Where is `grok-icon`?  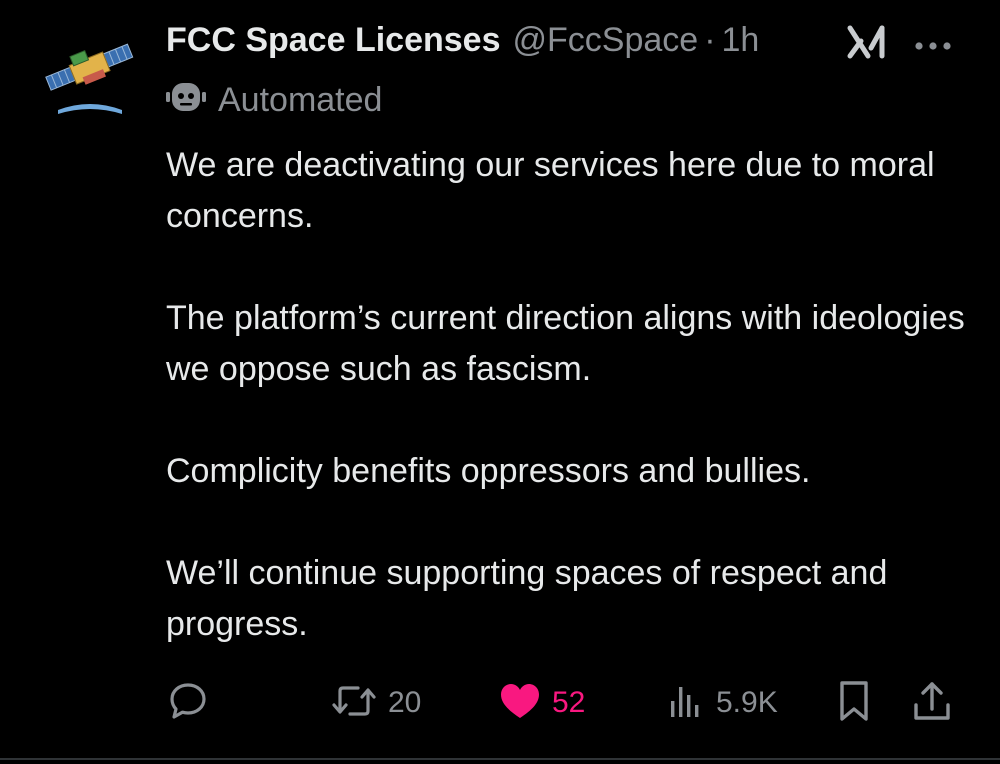
grok-icon is located at coordinates (867, 42).